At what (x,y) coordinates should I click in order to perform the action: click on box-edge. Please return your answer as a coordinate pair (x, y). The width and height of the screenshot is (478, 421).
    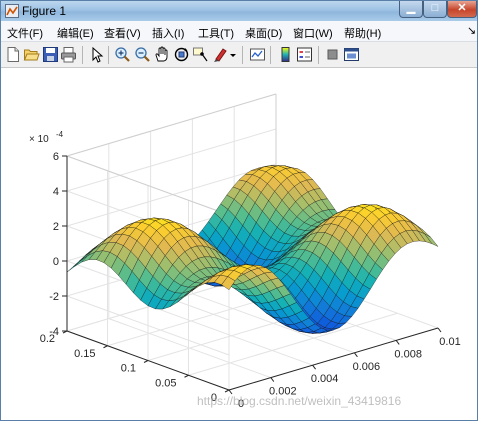
    Looking at the image, I should click on (171, 125).